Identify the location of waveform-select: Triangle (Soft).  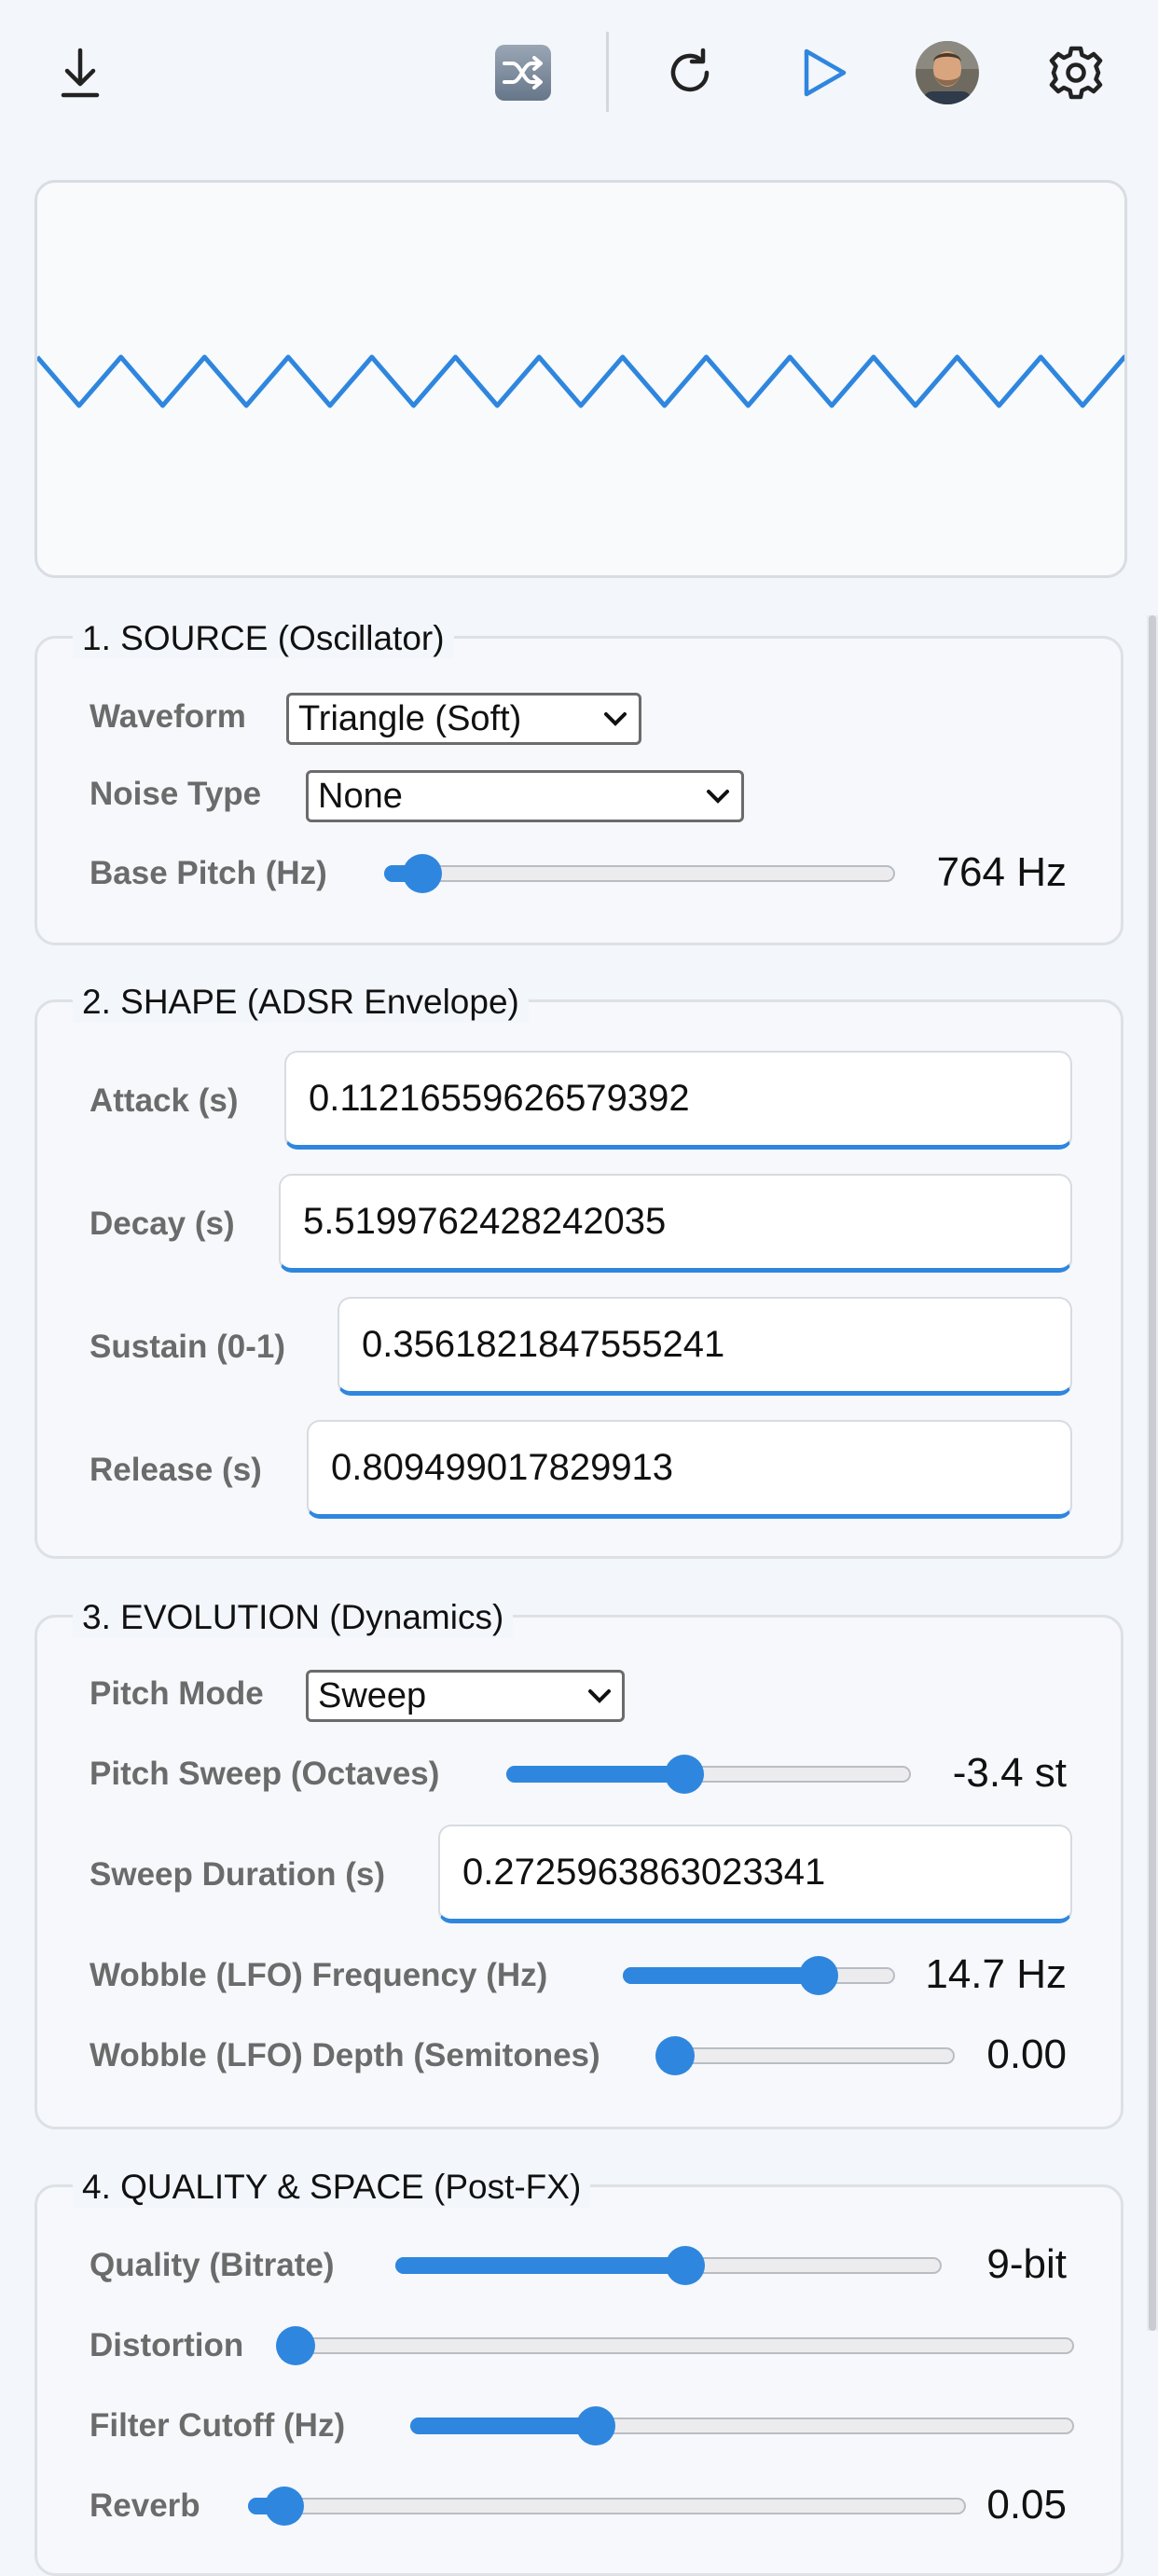
(464, 719).